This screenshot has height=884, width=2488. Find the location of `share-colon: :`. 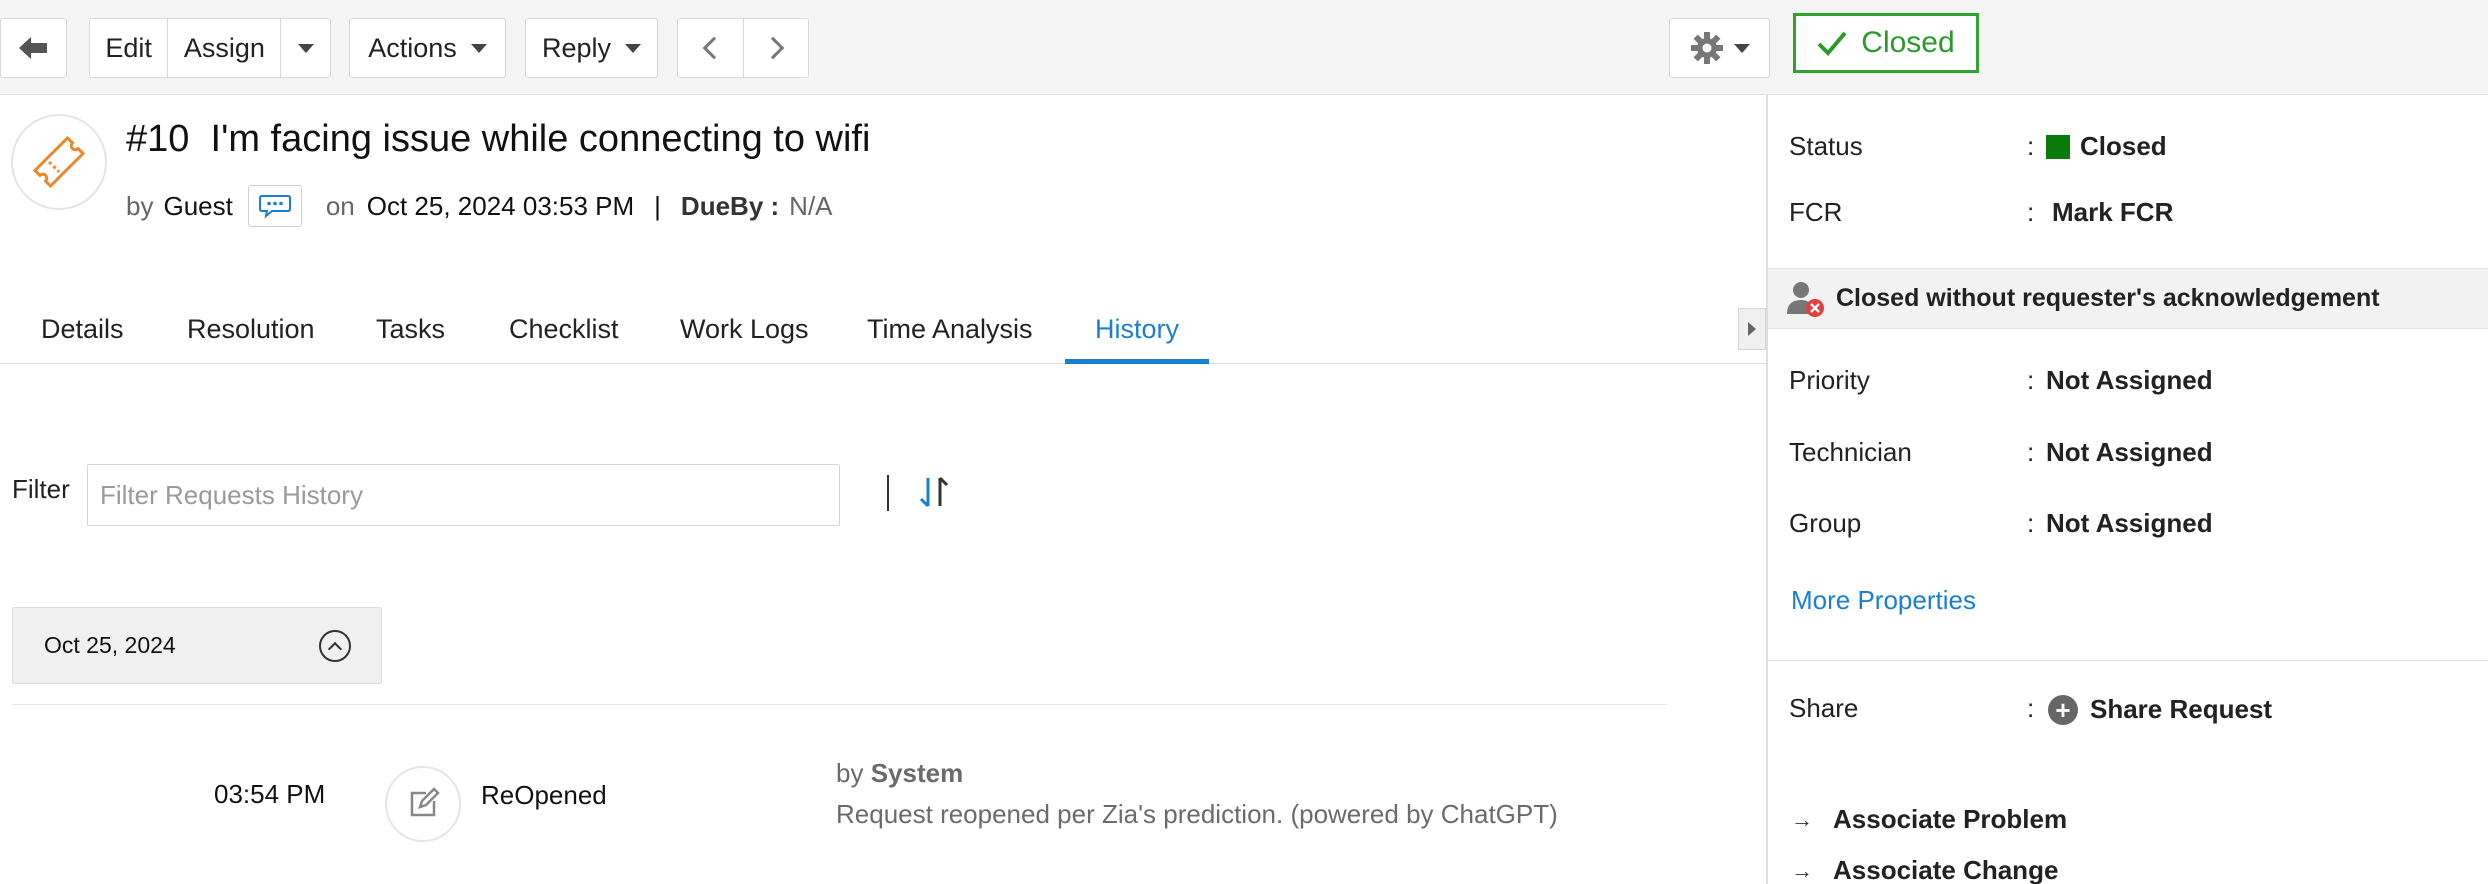

share-colon: : is located at coordinates (2031, 708).